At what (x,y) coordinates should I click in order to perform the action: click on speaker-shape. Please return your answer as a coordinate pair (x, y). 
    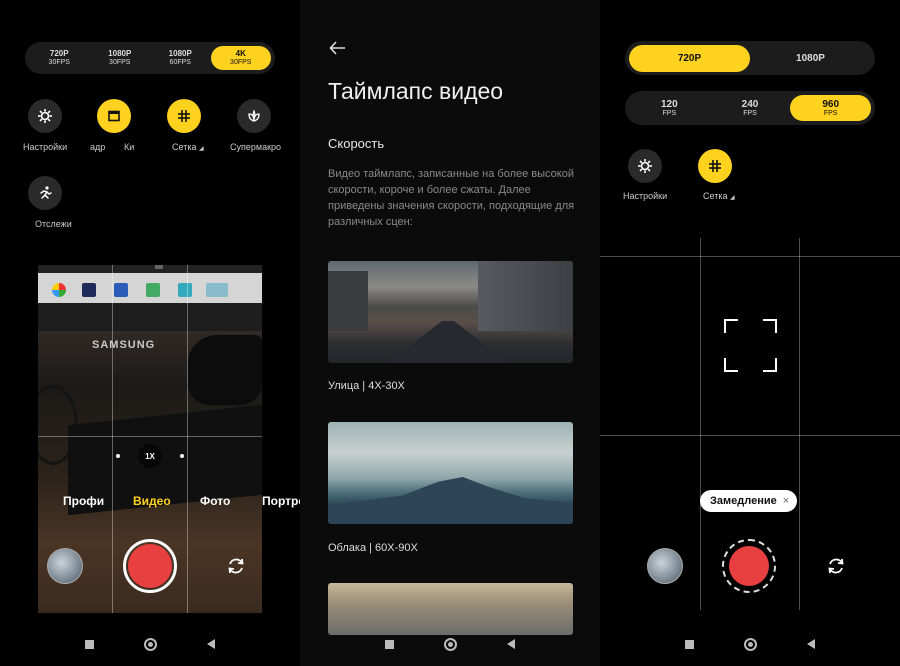
    Looking at the image, I should click on (225, 370).